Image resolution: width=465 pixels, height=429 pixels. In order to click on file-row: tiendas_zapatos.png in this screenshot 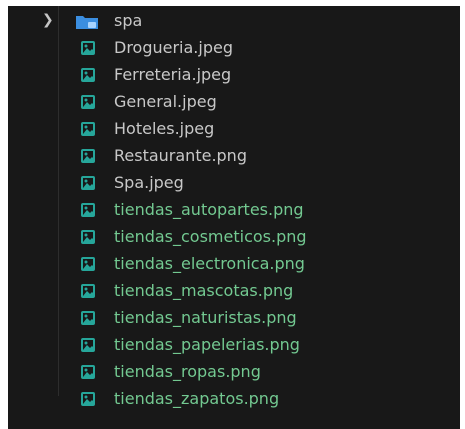, I will do `click(234, 399)`.